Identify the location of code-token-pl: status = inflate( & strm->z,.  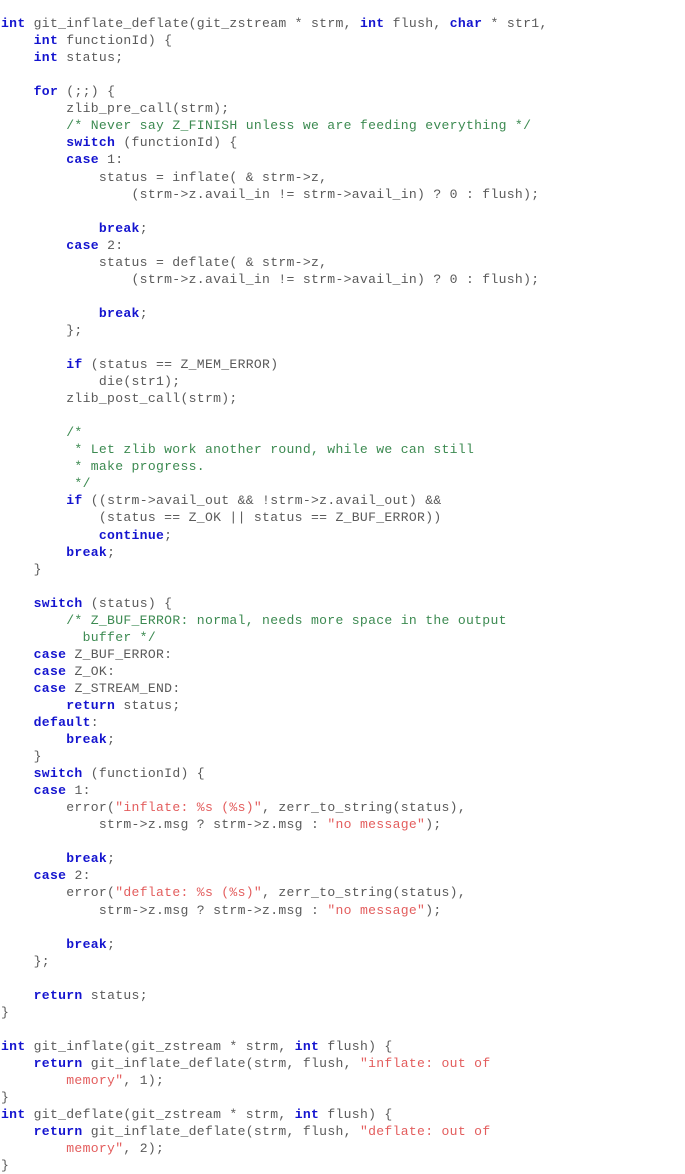
(164, 177).